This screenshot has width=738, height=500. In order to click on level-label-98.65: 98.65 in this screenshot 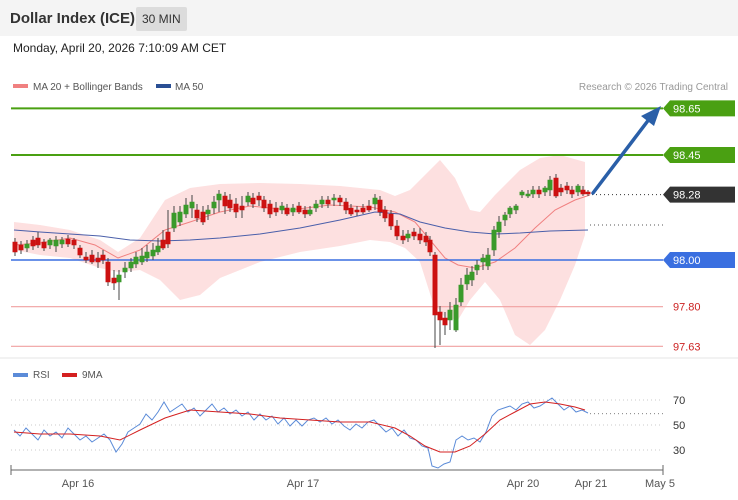, I will do `click(687, 109)`.